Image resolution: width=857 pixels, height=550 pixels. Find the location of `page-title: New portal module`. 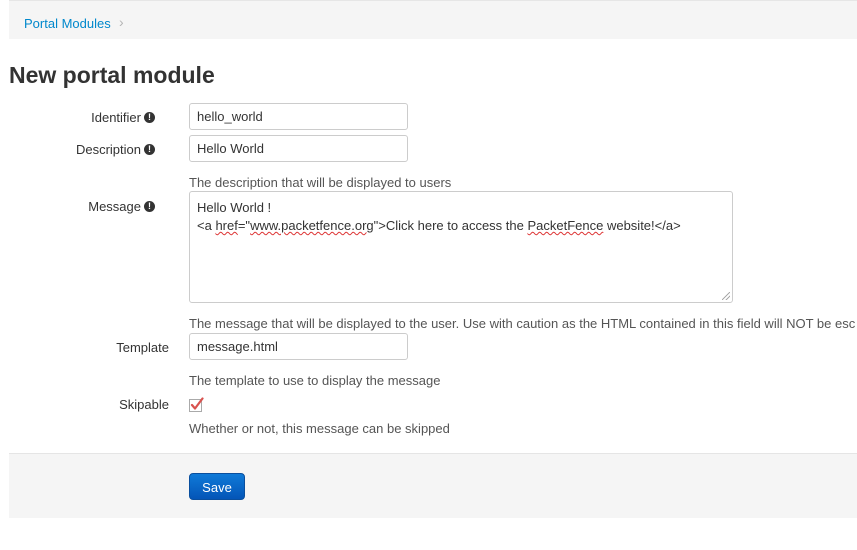

page-title: New portal module is located at coordinates (112, 75).